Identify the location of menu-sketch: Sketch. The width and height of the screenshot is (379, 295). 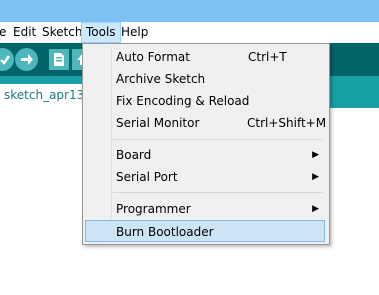
(62, 32).